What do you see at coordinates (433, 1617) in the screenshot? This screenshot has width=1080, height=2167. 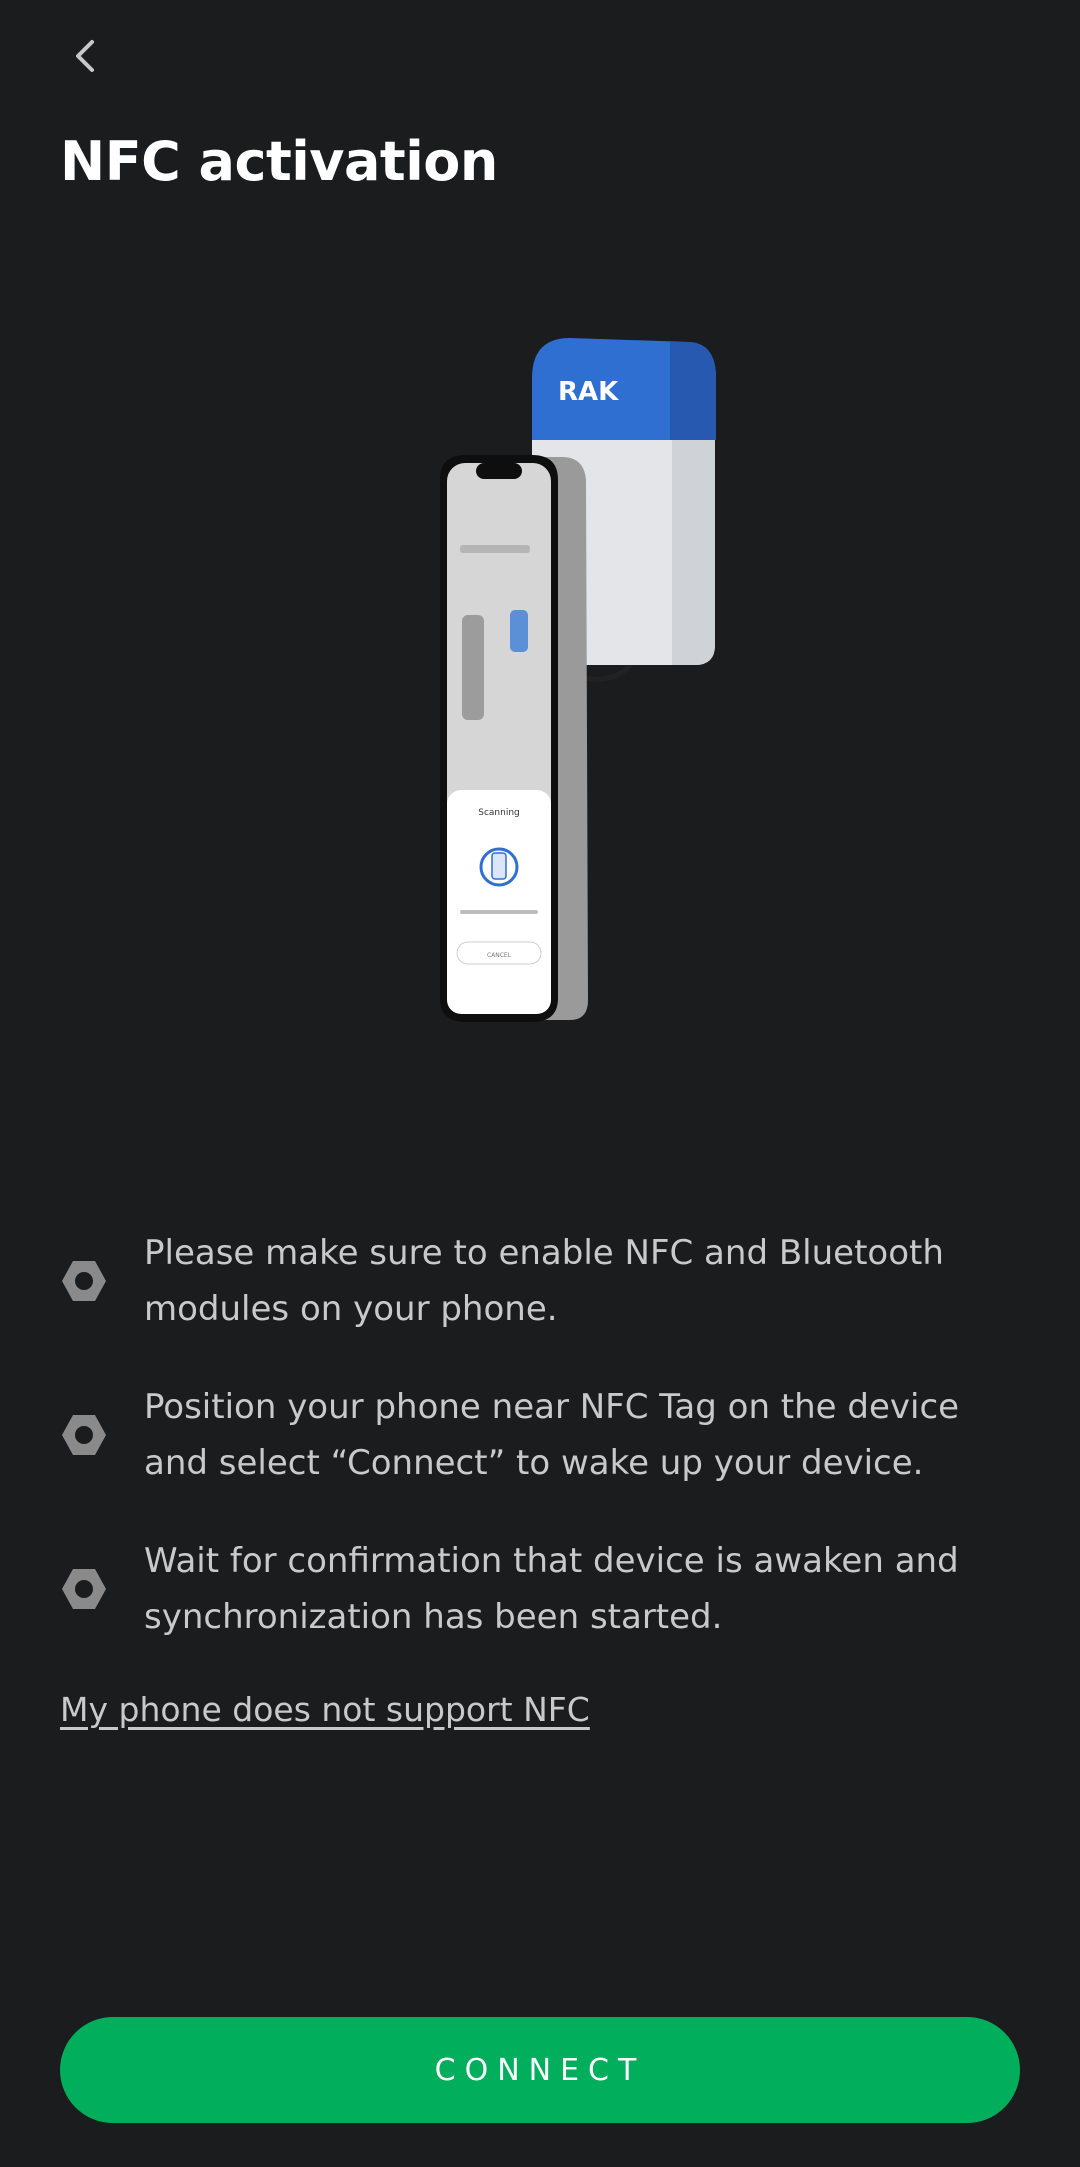 I see `step-3-line-2: synchronization has been started.` at bounding box center [433, 1617].